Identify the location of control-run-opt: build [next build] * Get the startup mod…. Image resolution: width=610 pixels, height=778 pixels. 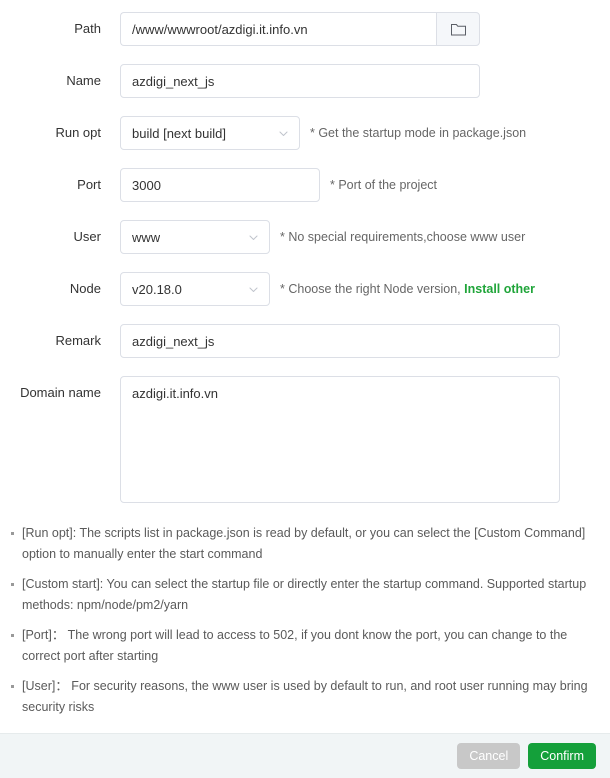
(323, 133).